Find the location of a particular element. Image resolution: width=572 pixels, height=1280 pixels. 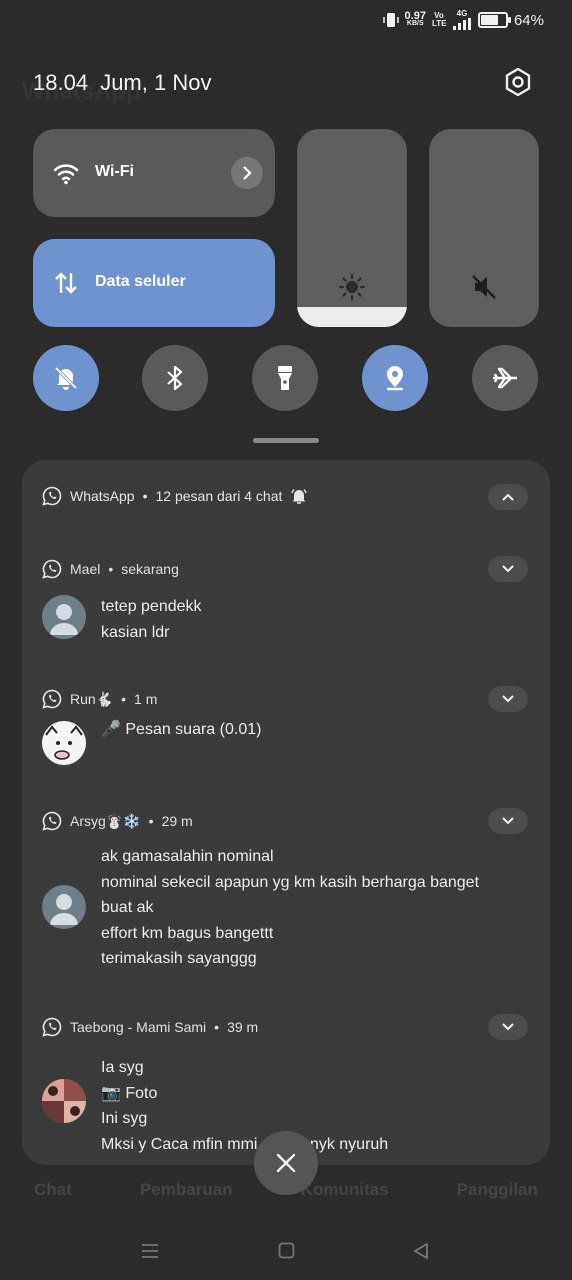

bluetooth-icon is located at coordinates (175, 378).